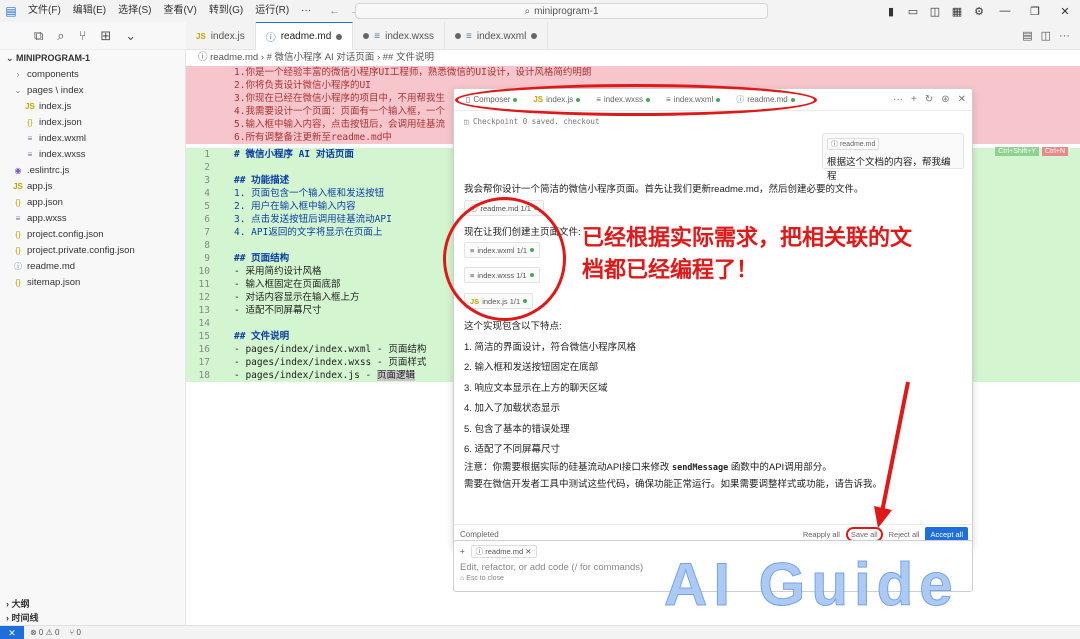 The height and width of the screenshot is (639, 1080). I want to click on toggle-panel-icon: ▭, so click(913, 11).